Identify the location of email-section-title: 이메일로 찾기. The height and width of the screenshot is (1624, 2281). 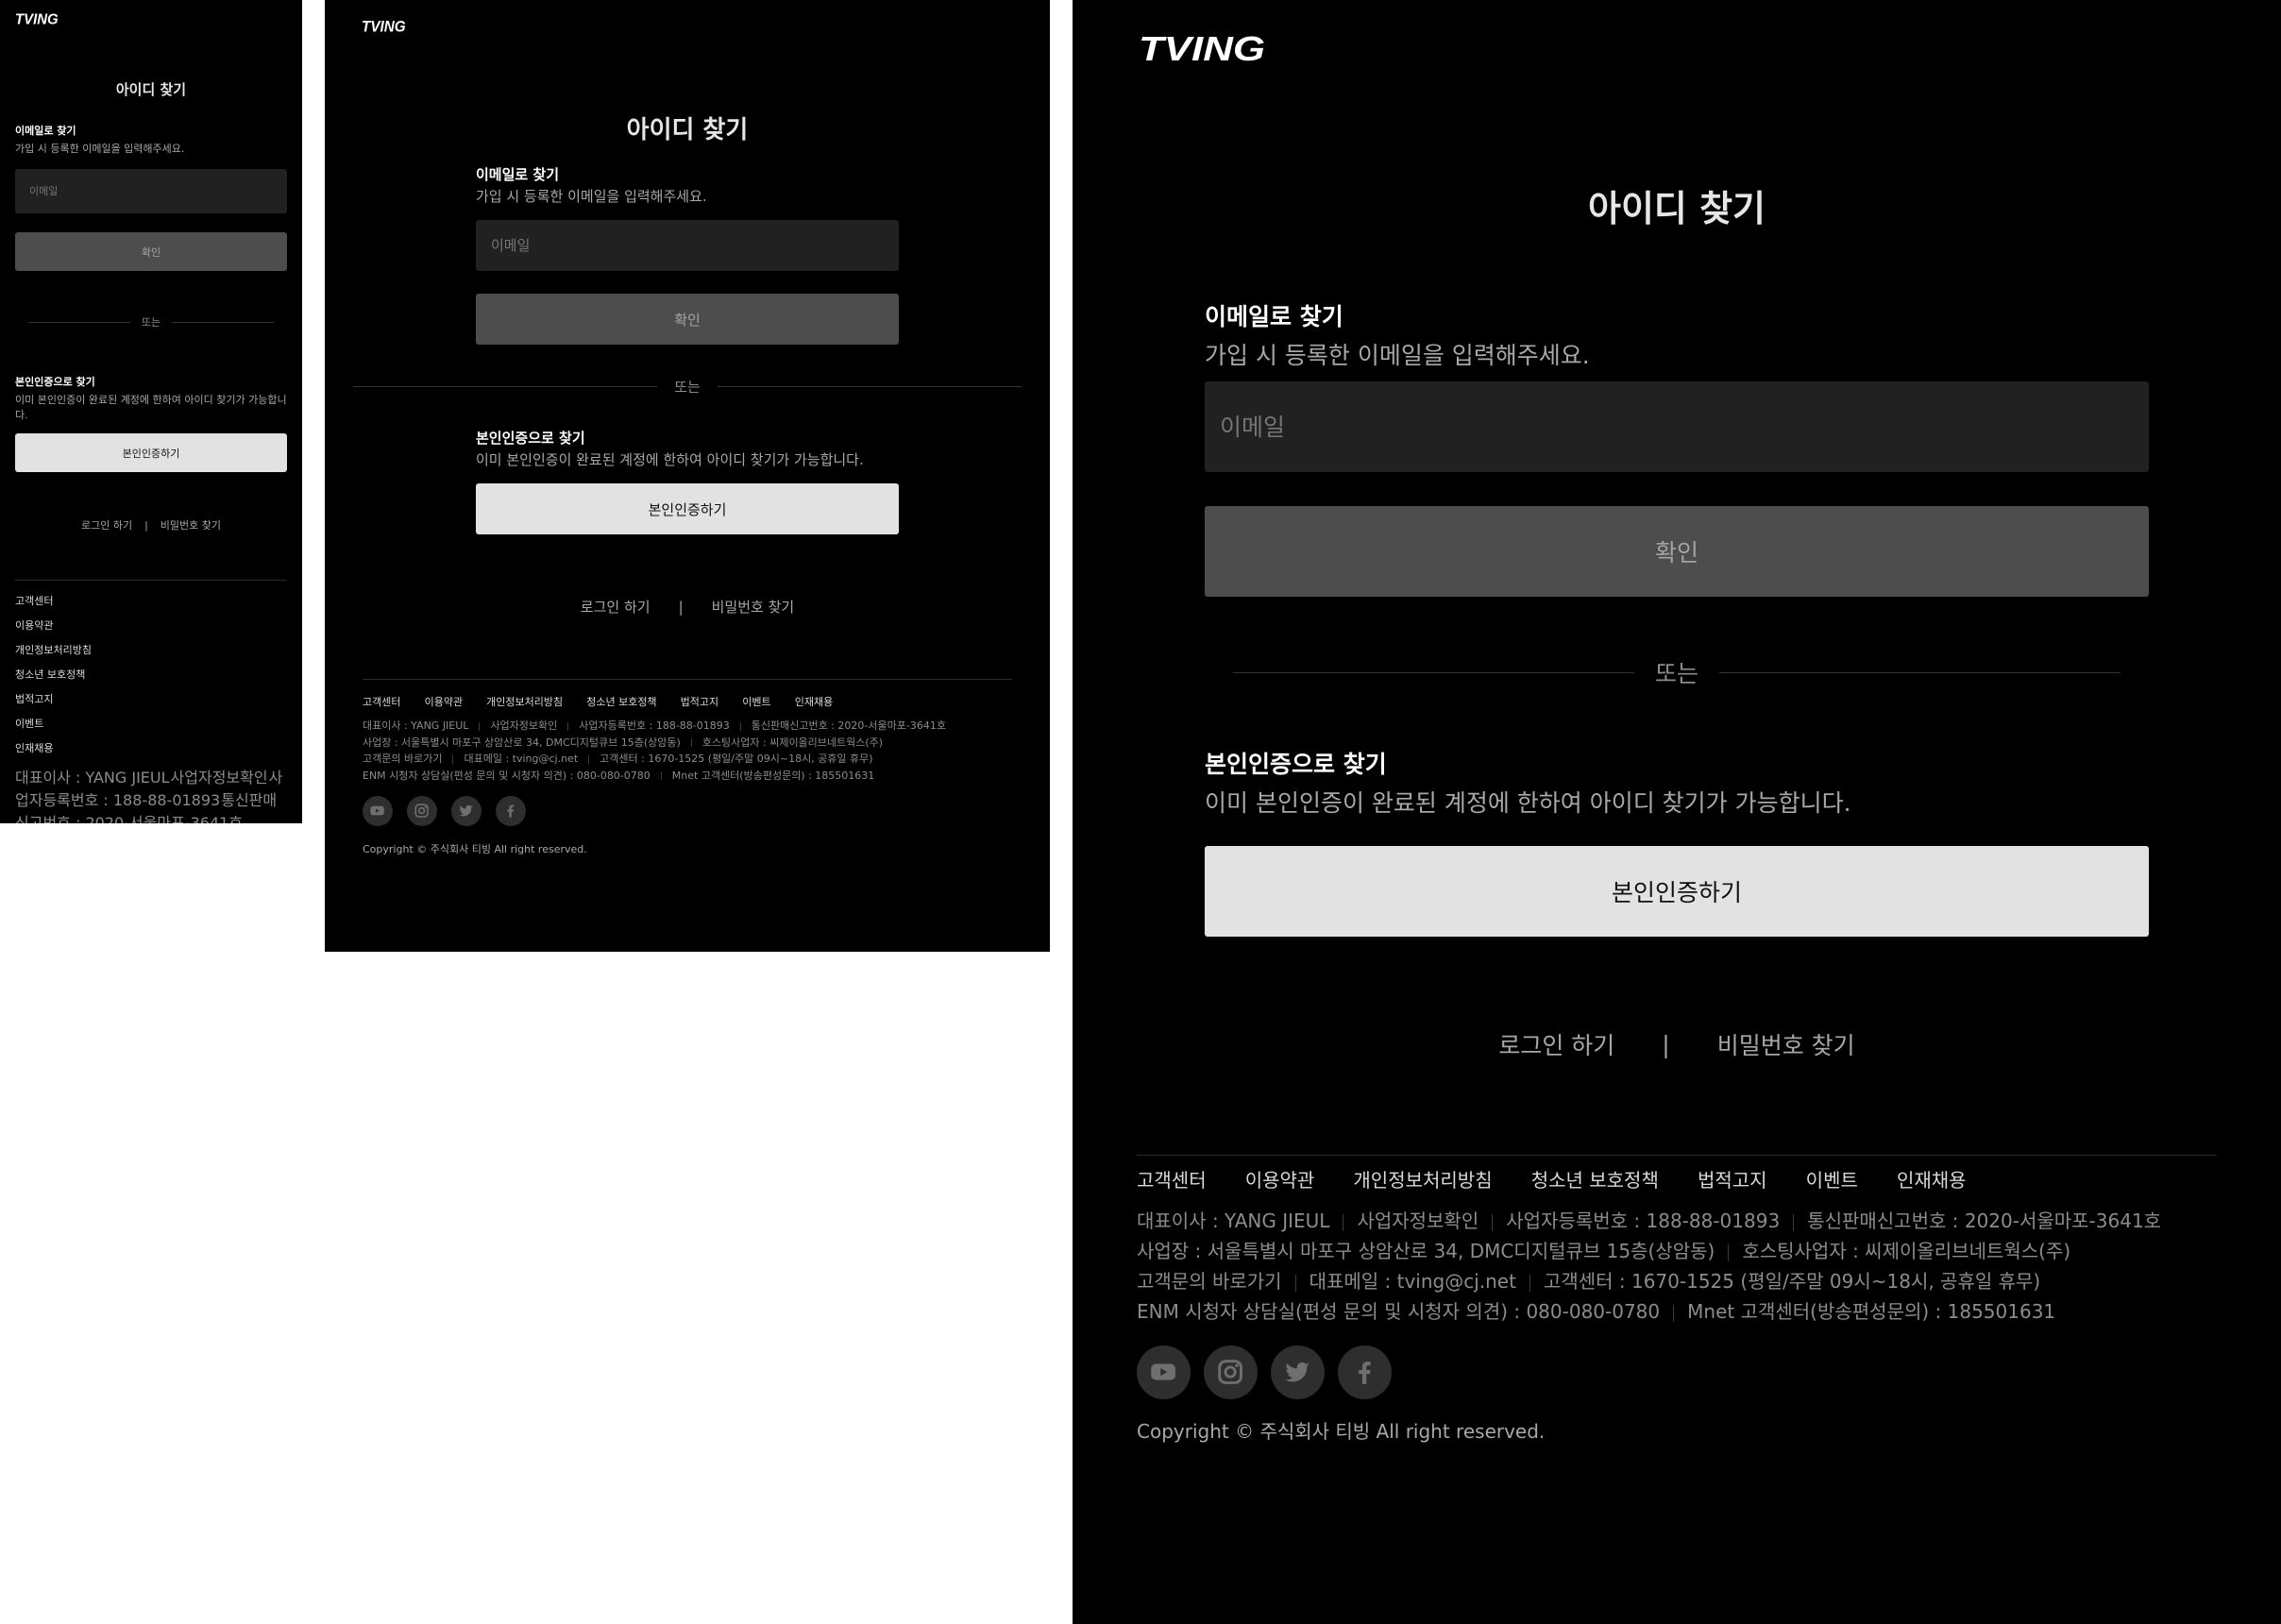
(518, 174).